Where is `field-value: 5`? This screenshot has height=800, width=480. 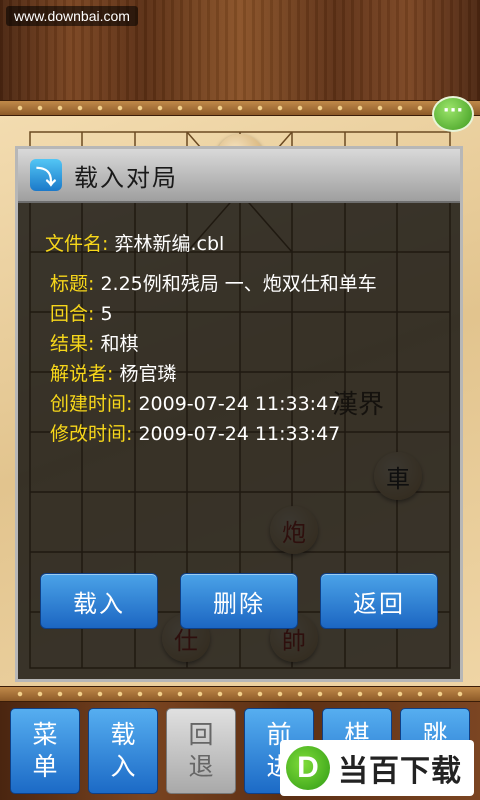 field-value: 5 is located at coordinates (106, 314).